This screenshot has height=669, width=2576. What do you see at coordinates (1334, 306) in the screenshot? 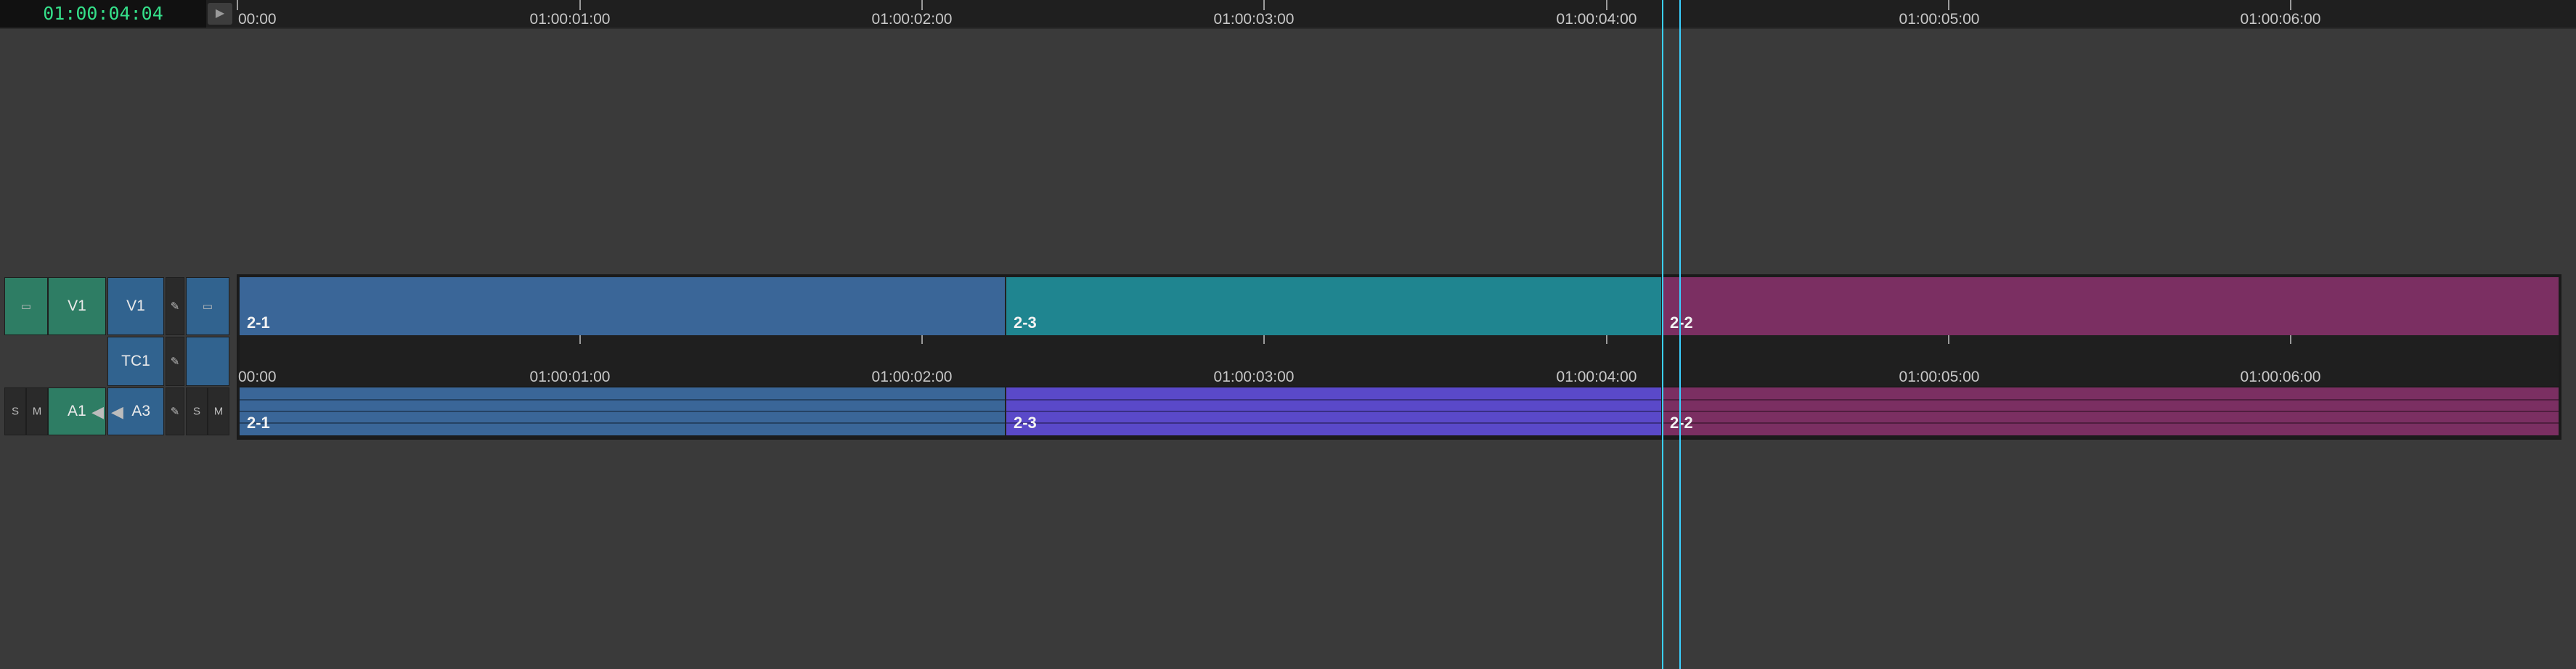
I see `video-clip: 2-3` at bounding box center [1334, 306].